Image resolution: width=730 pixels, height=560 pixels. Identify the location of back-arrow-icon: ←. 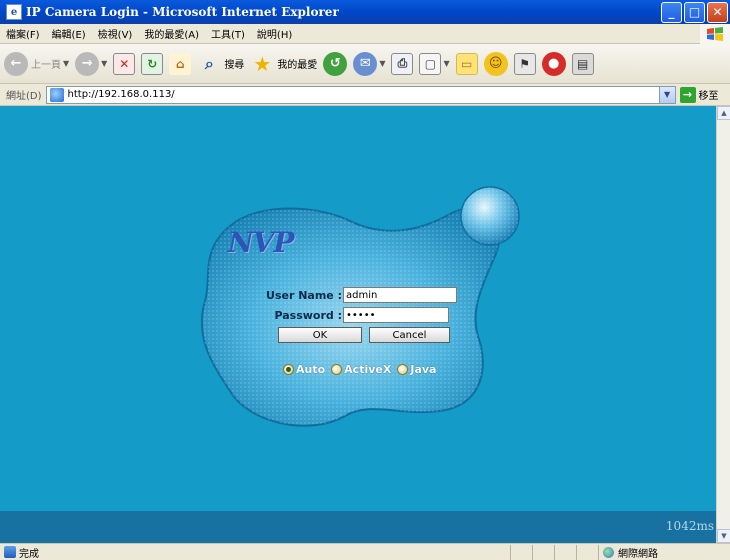
(16, 63).